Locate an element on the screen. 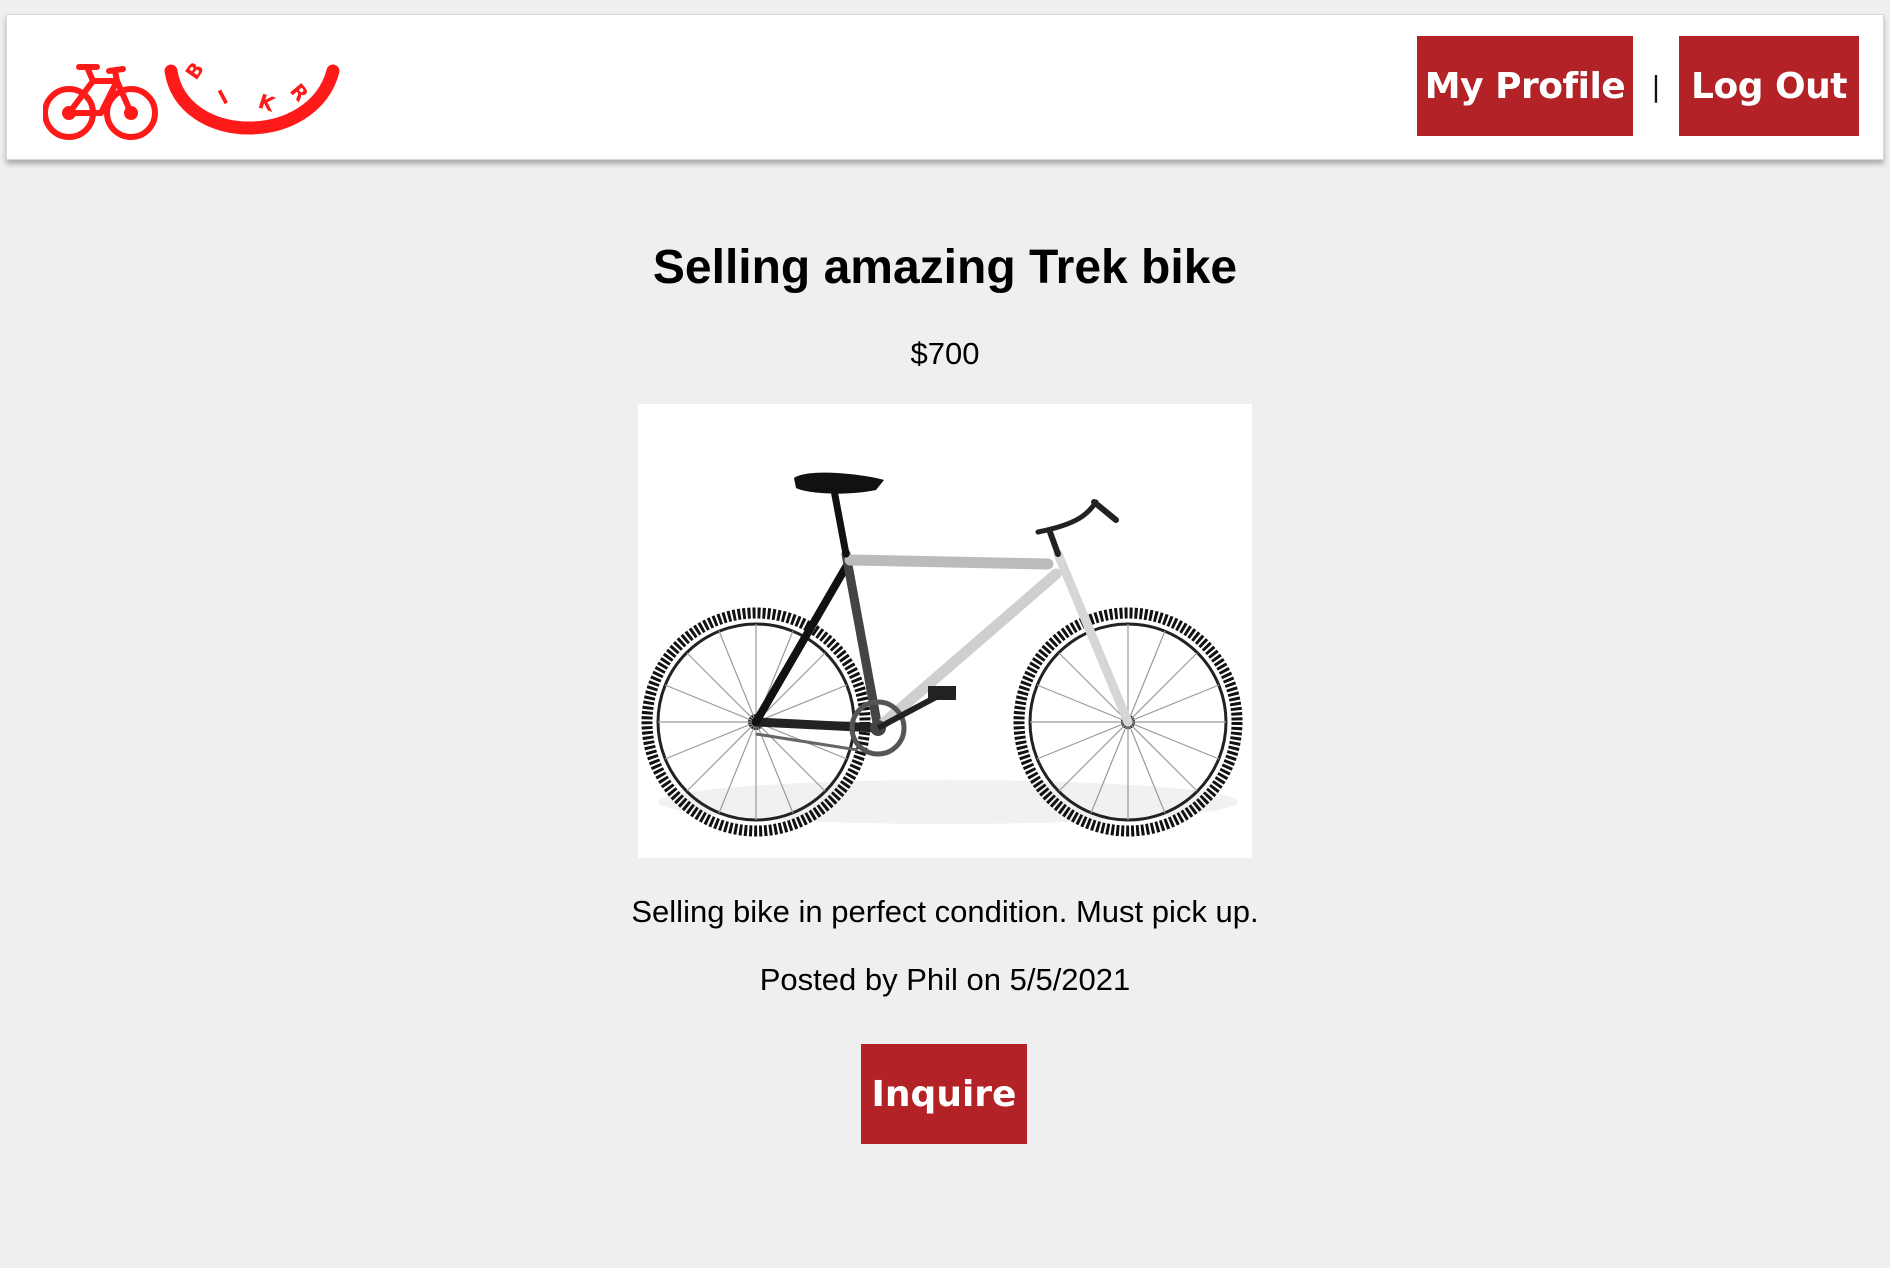  inquire-wrapper: Inquire is located at coordinates (945, 1094).